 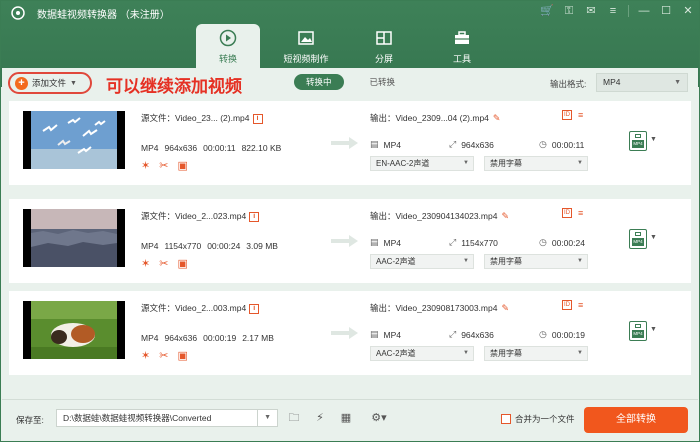 I want to click on hardware-accel-off-icon: ⚡, so click(x=320, y=418).